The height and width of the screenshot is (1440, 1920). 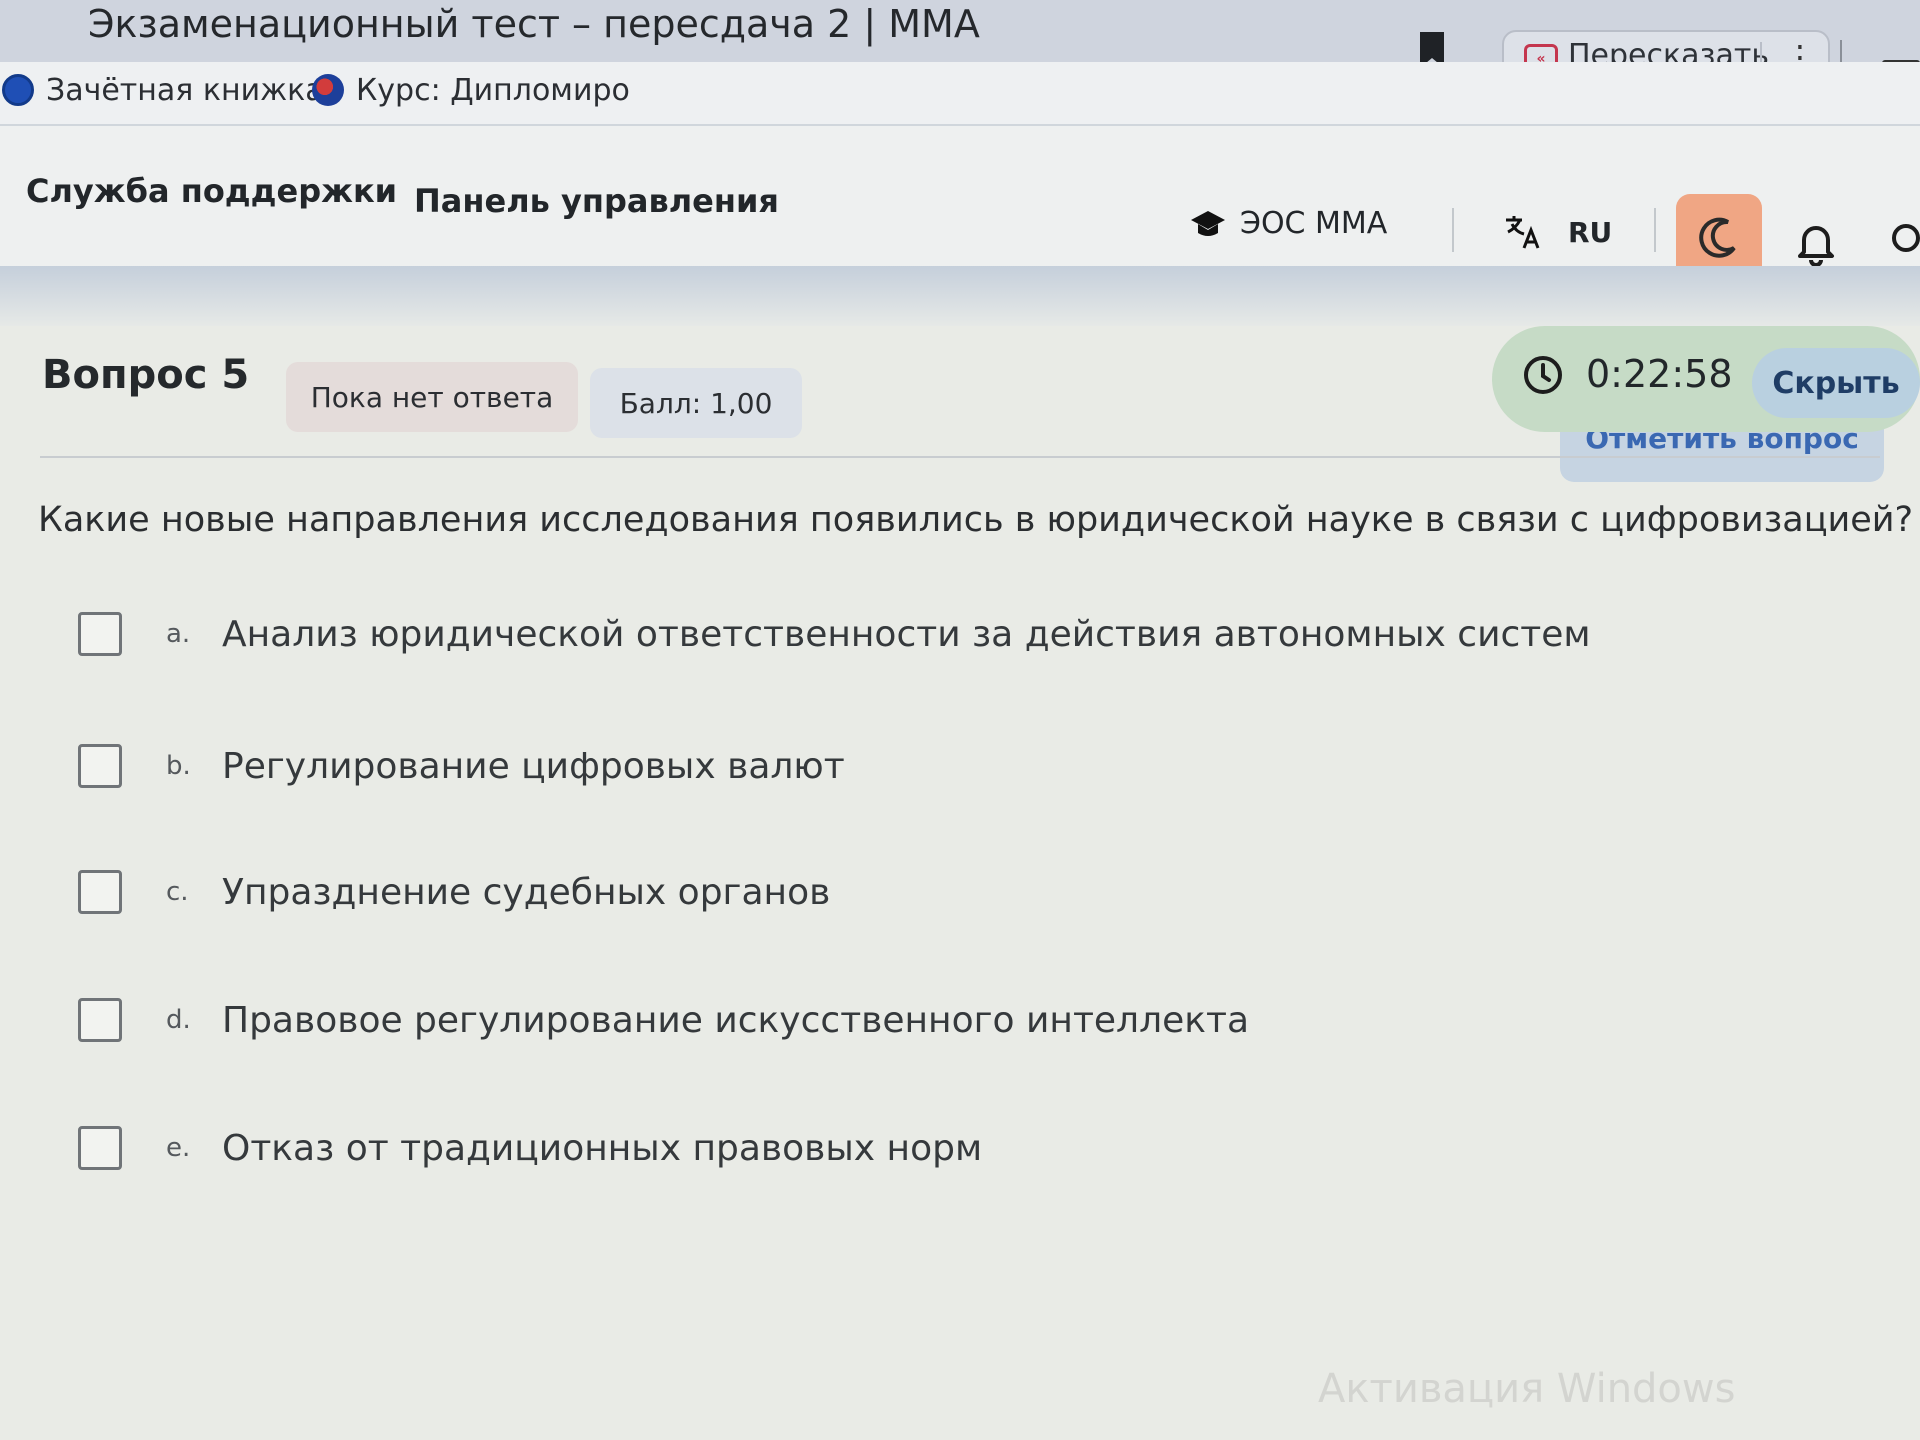 I want to click on answer-letter: d., so click(x=178, y=1020).